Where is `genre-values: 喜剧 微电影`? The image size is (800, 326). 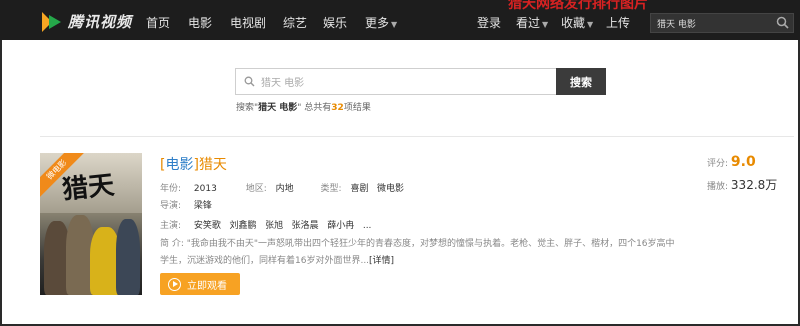 genre-values: 喜剧 微电影 is located at coordinates (377, 189).